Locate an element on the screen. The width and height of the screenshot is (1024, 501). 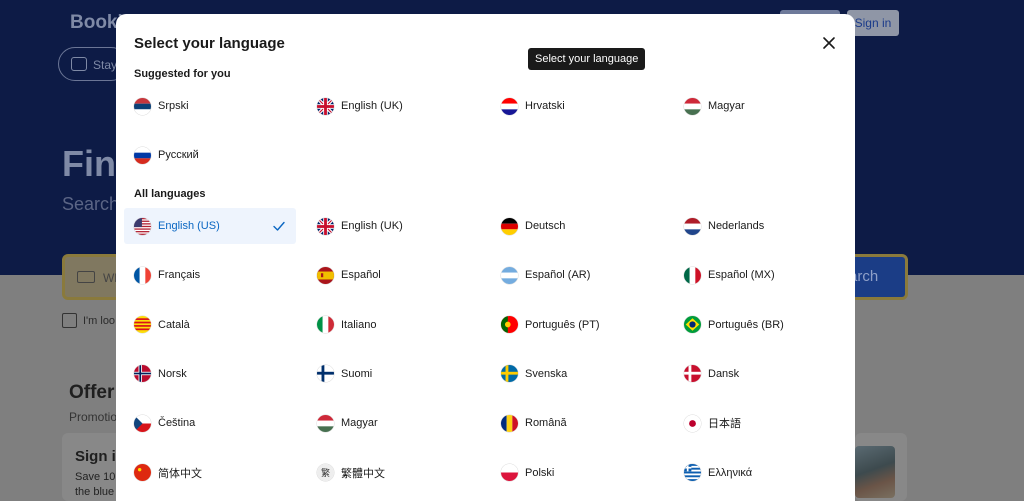
close-icon is located at coordinates (829, 43).